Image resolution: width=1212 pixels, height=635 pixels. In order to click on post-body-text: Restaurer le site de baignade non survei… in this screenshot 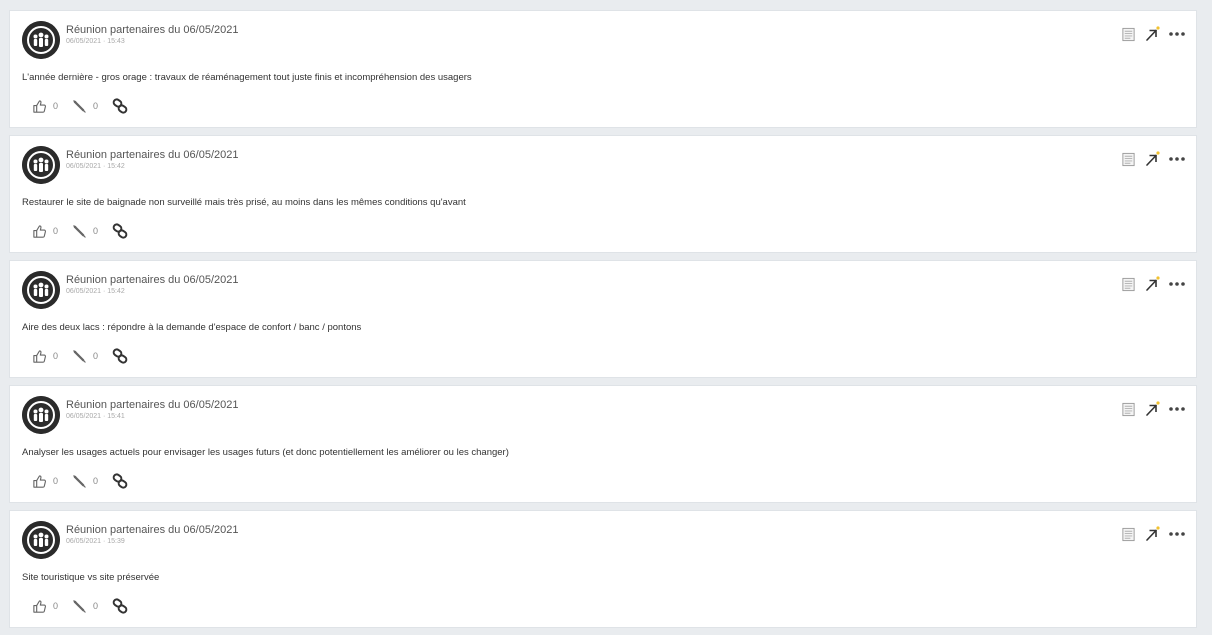, I will do `click(244, 202)`.